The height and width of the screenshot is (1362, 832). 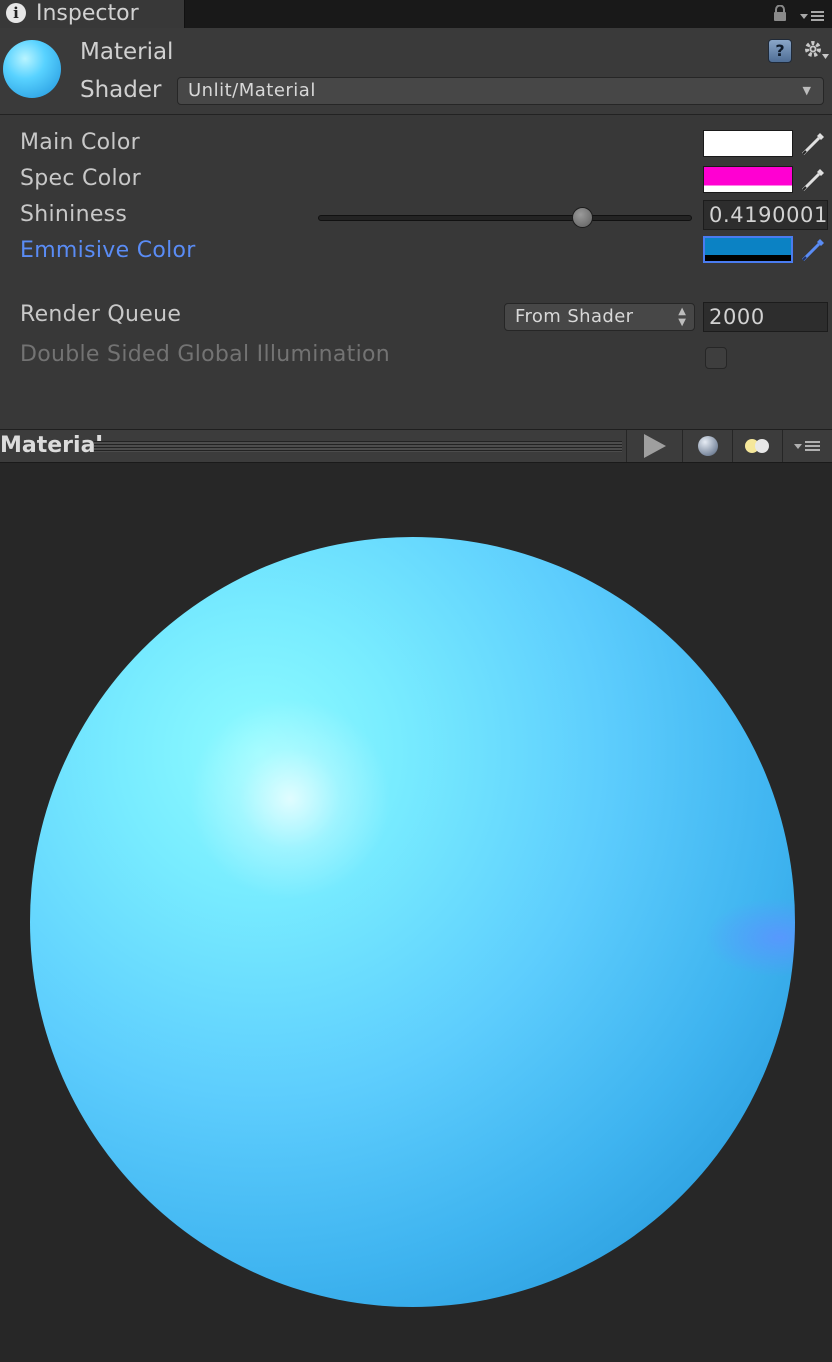 I want to click on double-sided-gi-label: Double Sided Global Illumination, so click(x=205, y=354).